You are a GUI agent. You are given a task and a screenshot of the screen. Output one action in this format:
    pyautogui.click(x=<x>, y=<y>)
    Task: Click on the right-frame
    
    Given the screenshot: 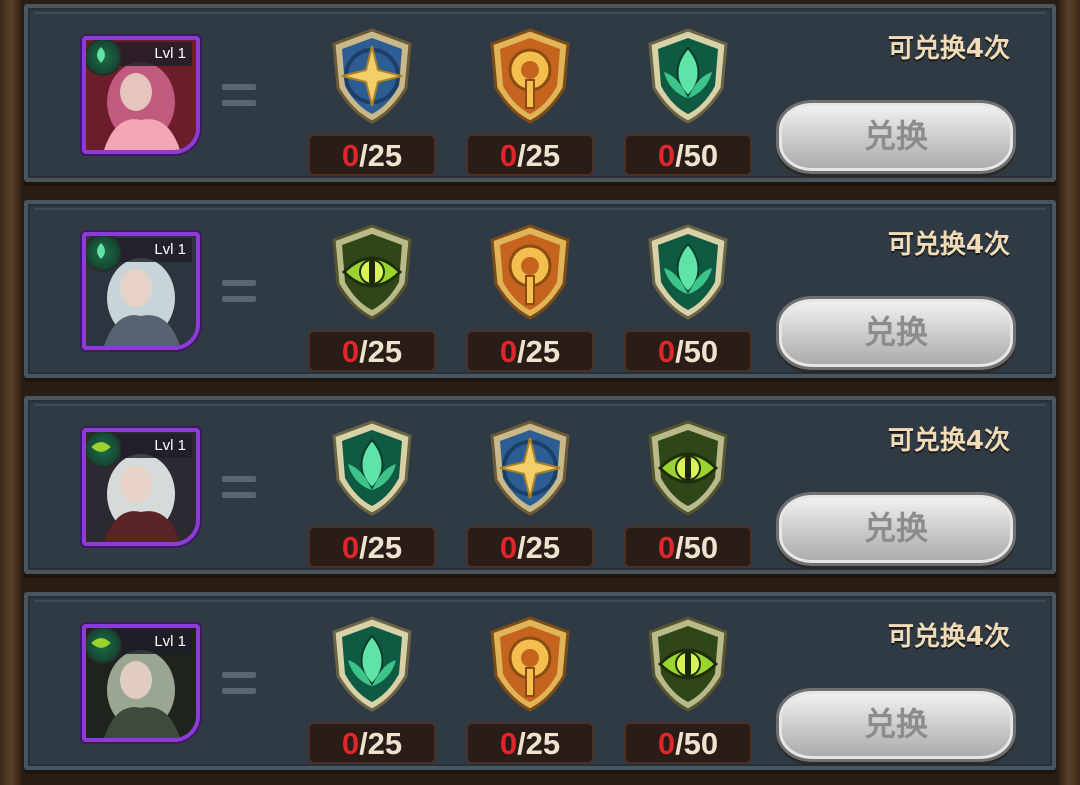 What is the action you would take?
    pyautogui.click(x=1069, y=392)
    